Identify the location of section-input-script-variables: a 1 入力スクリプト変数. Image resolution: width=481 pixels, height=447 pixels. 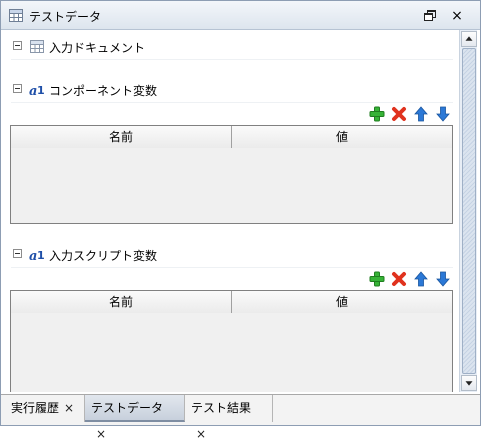
(230, 255).